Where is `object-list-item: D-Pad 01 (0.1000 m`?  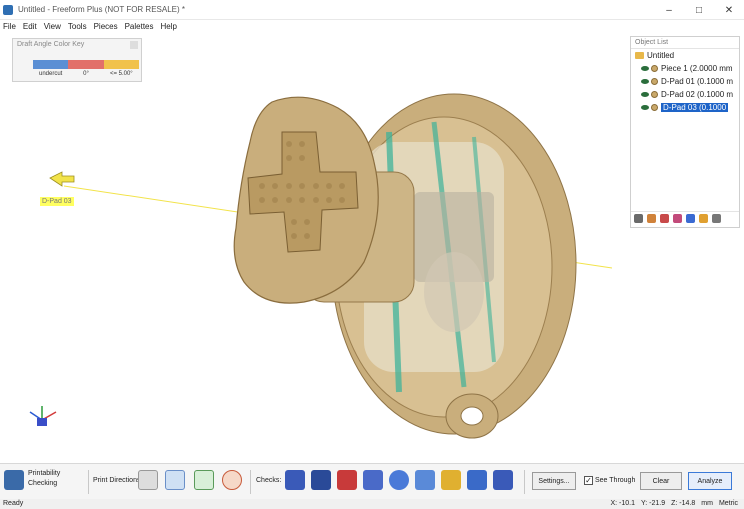
object-list-item: D-Pad 01 (0.1000 m is located at coordinates (685, 81).